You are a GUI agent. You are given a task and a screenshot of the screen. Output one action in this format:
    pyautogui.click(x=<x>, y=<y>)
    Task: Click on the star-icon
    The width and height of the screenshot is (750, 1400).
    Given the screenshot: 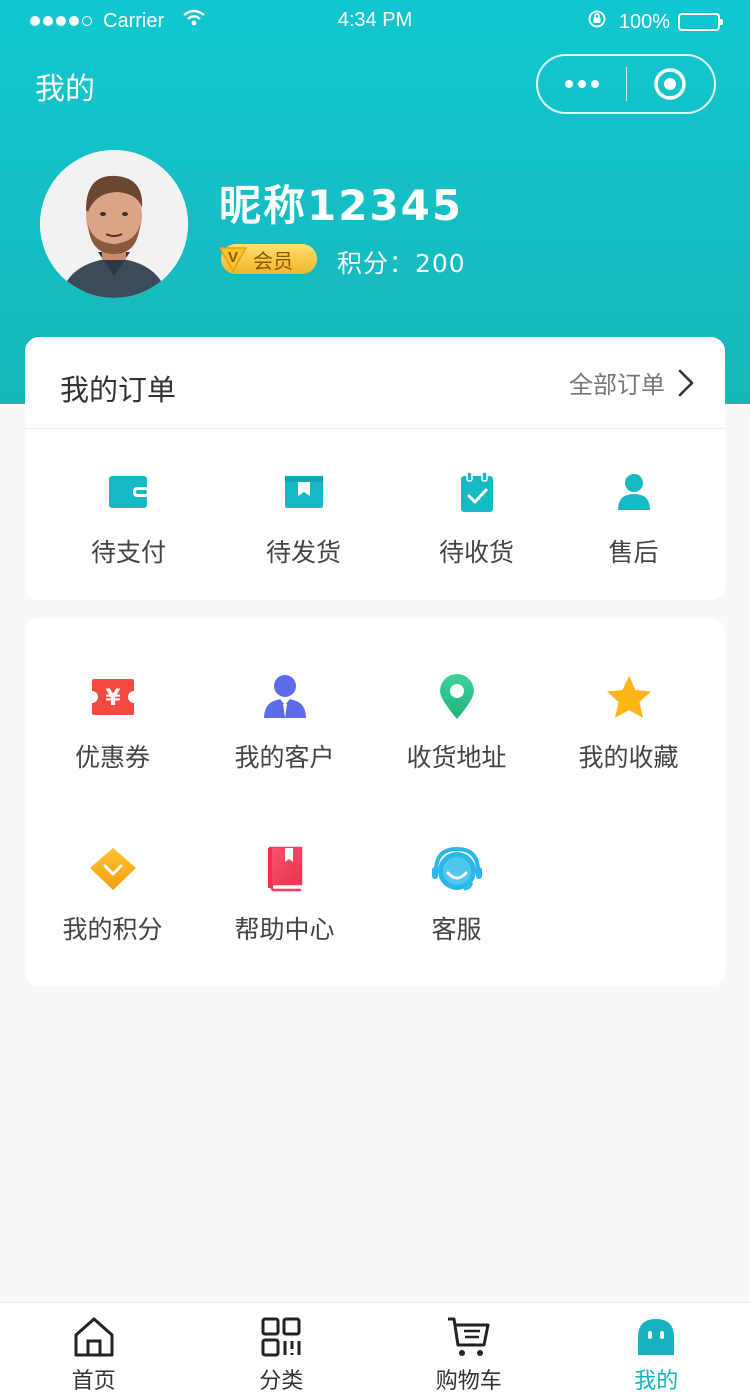 What is the action you would take?
    pyautogui.click(x=629, y=697)
    